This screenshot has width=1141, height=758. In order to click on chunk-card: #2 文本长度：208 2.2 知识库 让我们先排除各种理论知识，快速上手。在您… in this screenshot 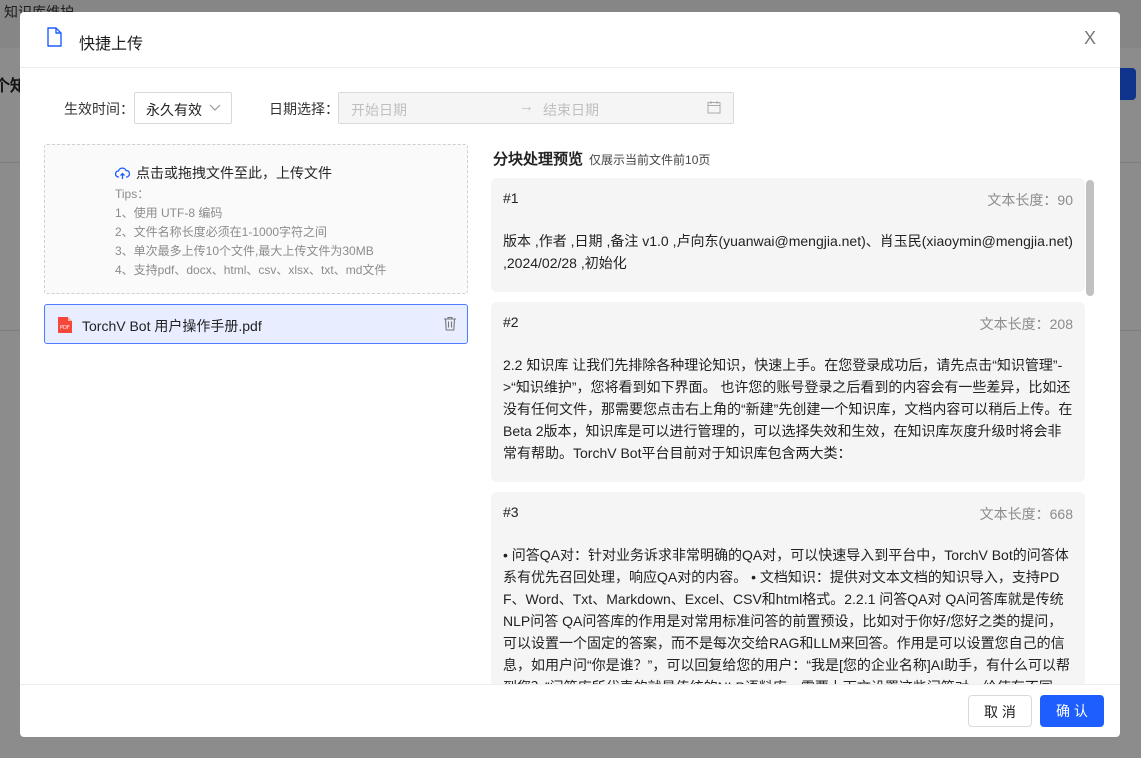, I will do `click(788, 392)`.